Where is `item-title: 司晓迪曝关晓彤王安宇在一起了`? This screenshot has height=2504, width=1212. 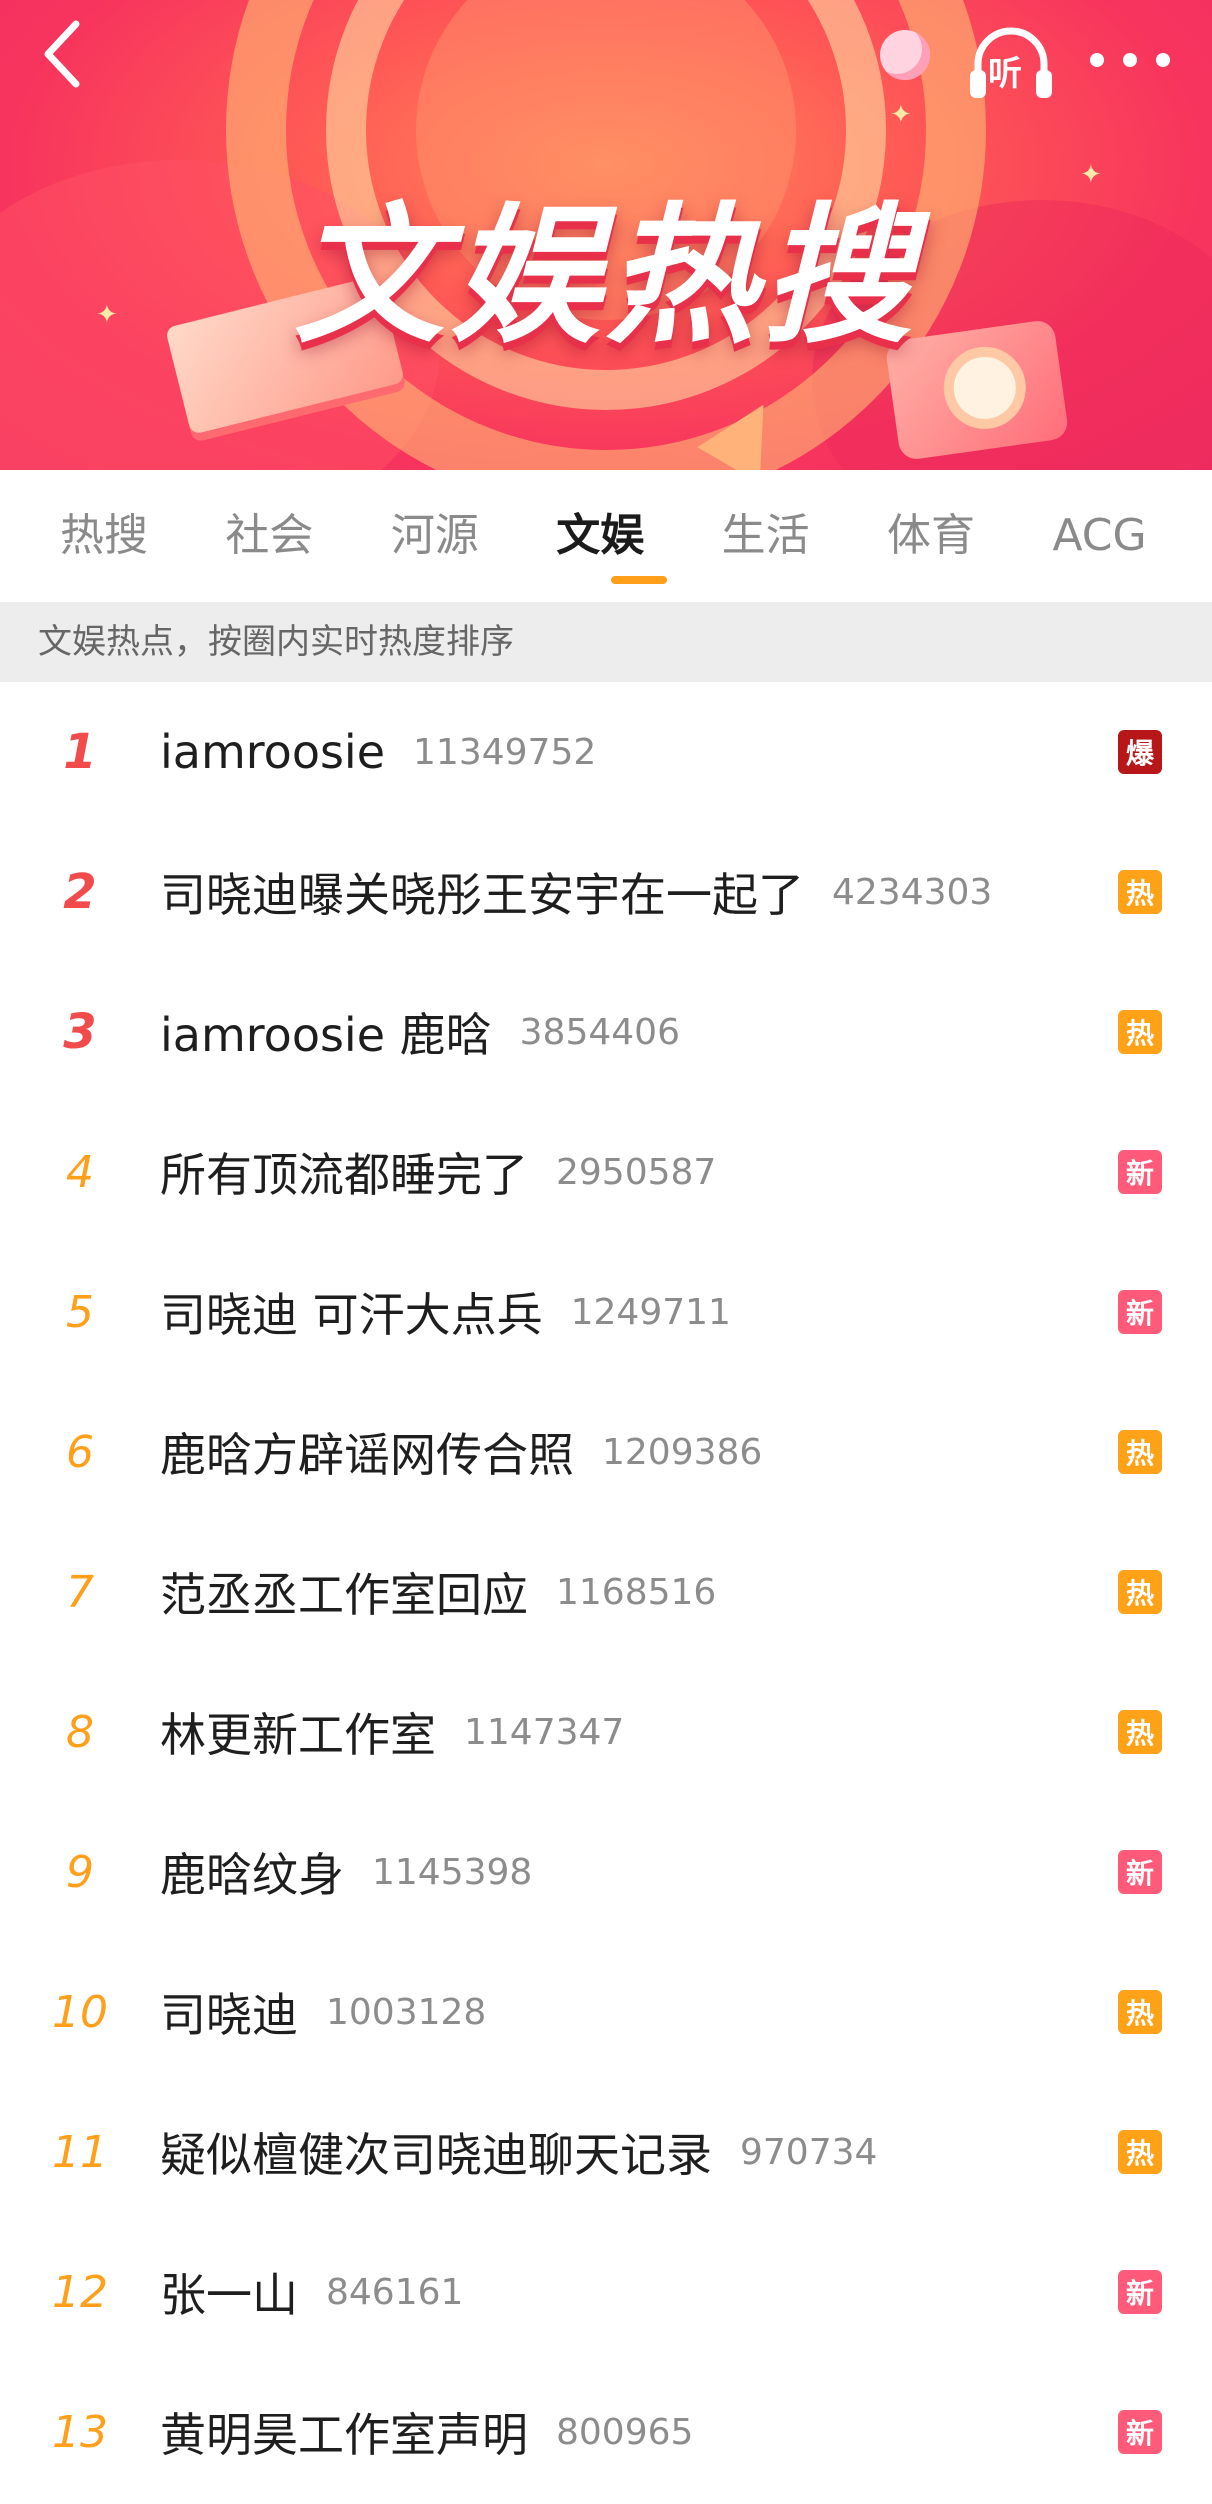
item-title: 司晓迪曝关晓彤王安宇在一起了 is located at coordinates (482, 895).